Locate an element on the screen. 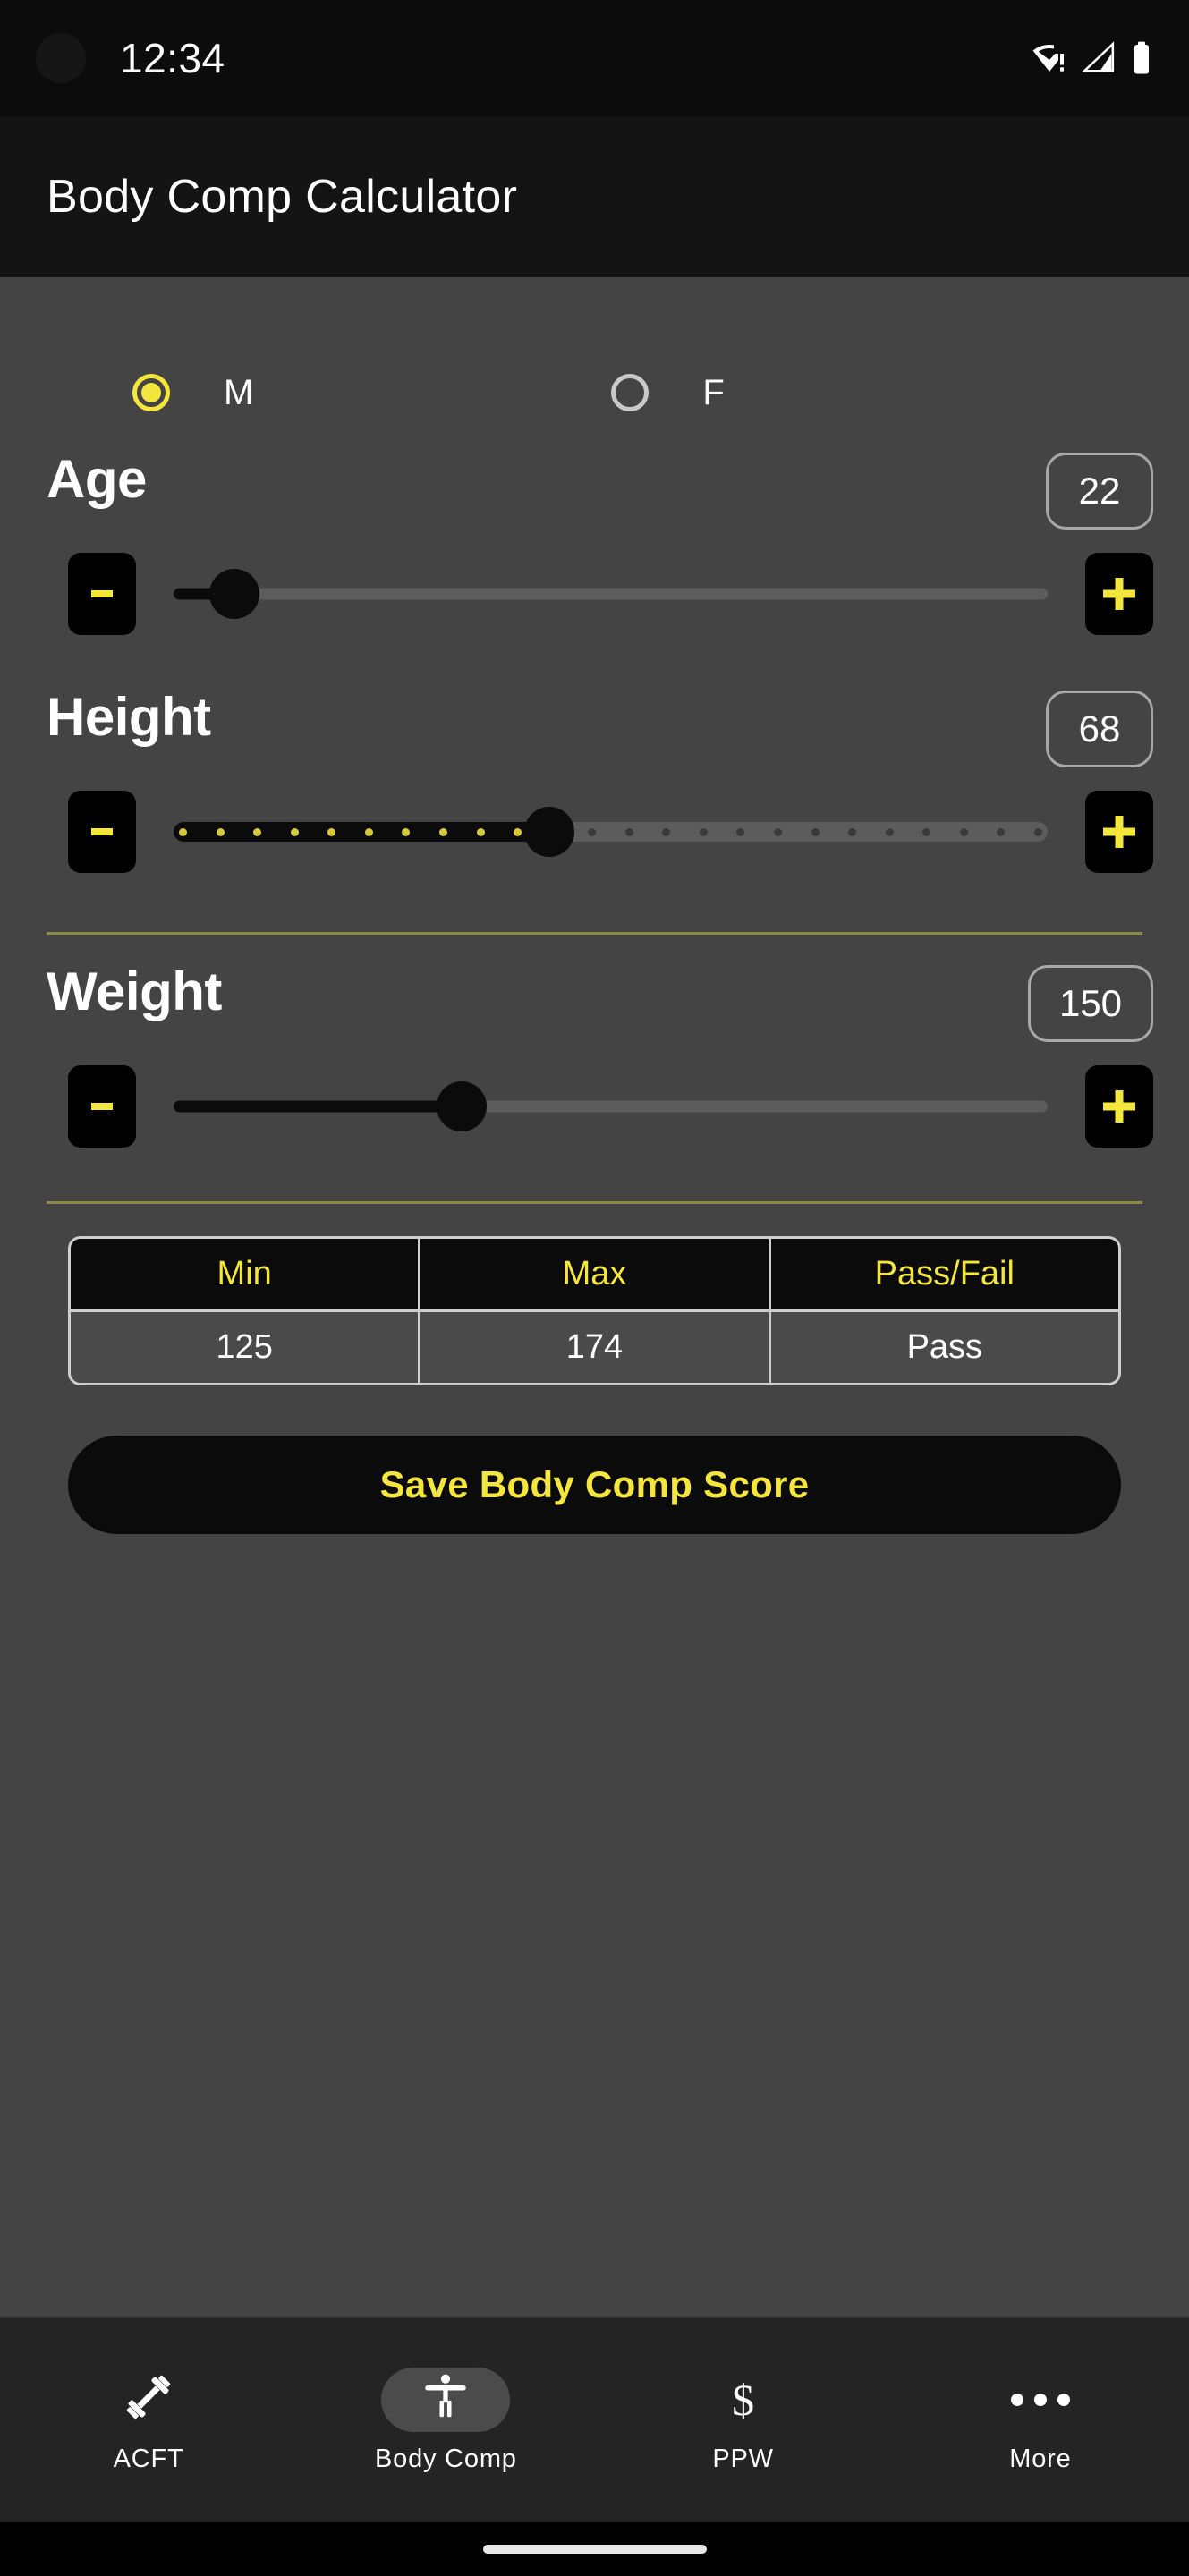 Image resolution: width=1189 pixels, height=2576 pixels. table-cell-min: 125 is located at coordinates (246, 1347).